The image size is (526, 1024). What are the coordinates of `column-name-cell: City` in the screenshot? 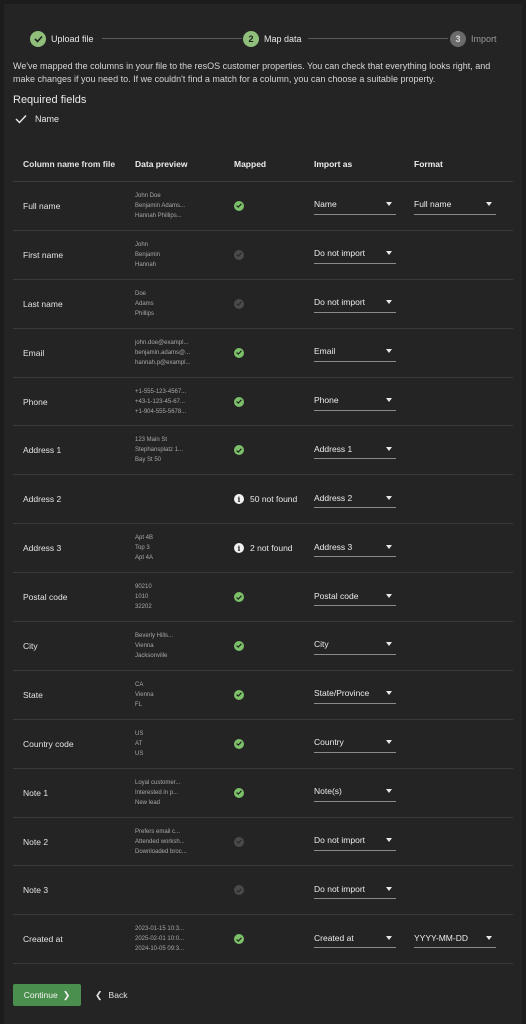 It's located at (30, 645).